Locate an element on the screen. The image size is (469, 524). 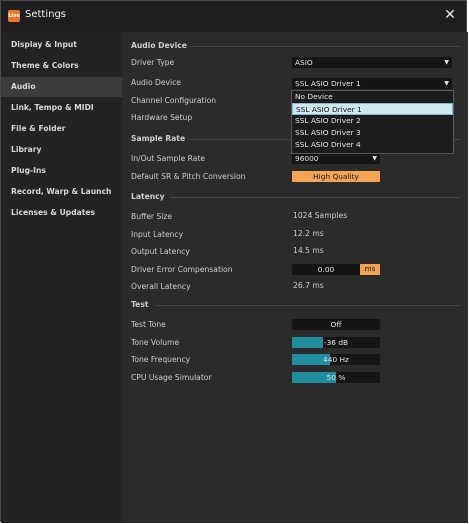
driver-type-select: ASIO ▼ is located at coordinates (372, 62).